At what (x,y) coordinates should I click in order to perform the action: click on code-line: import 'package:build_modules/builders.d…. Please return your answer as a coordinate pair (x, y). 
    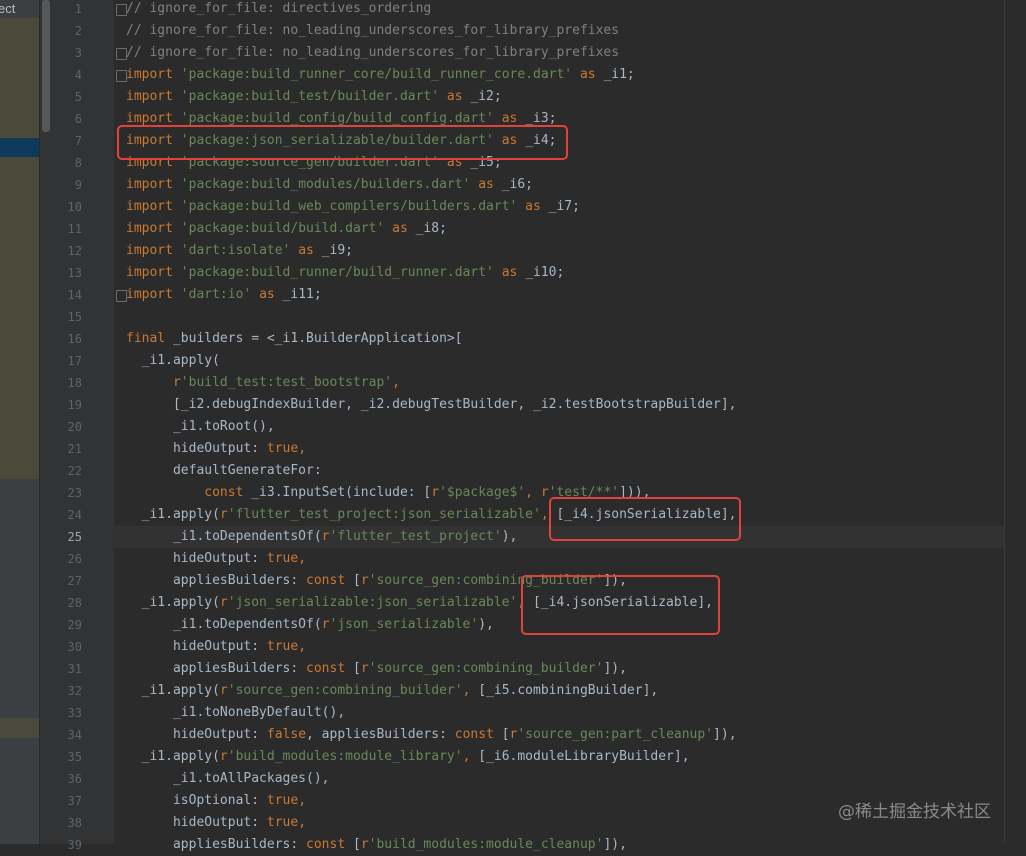
    Looking at the image, I should click on (329, 185).